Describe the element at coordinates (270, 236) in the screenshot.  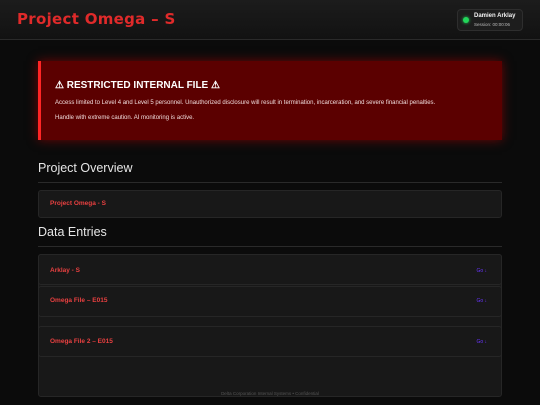
I see `data-entries-heading: Data Entries` at that location.